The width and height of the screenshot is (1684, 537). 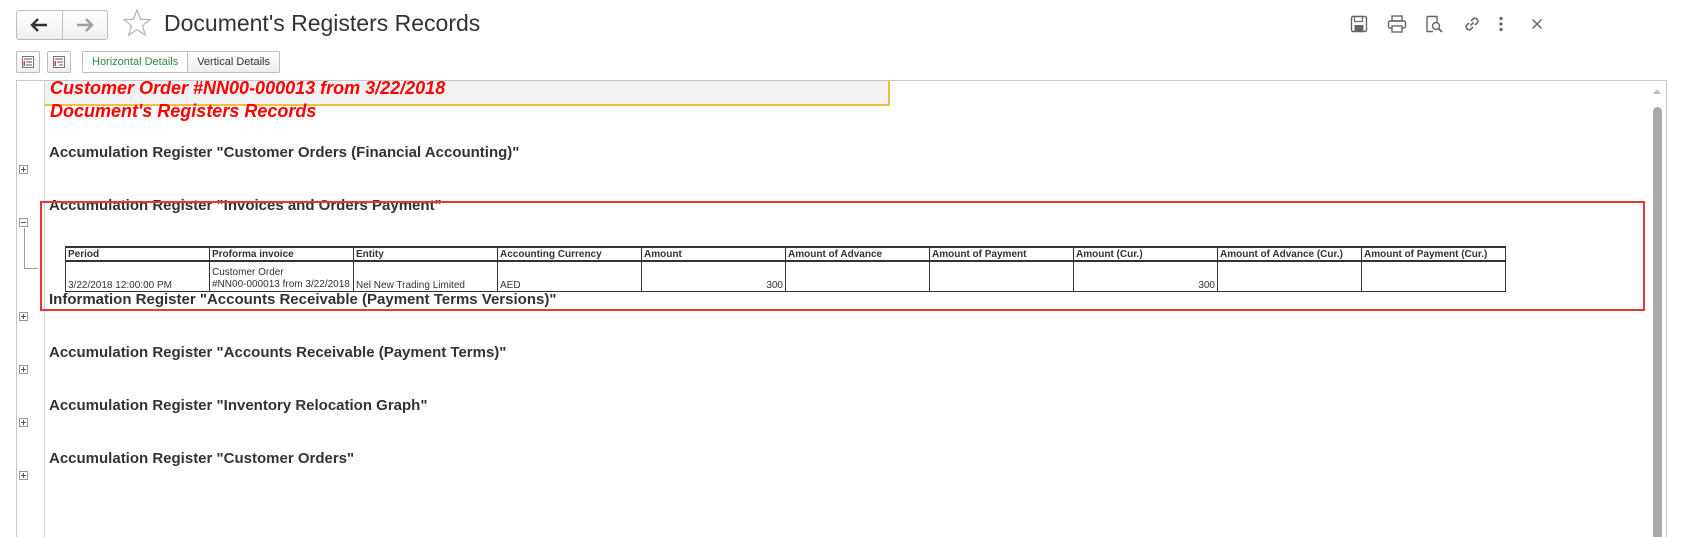 I want to click on column-header: Amount, so click(x=713, y=254).